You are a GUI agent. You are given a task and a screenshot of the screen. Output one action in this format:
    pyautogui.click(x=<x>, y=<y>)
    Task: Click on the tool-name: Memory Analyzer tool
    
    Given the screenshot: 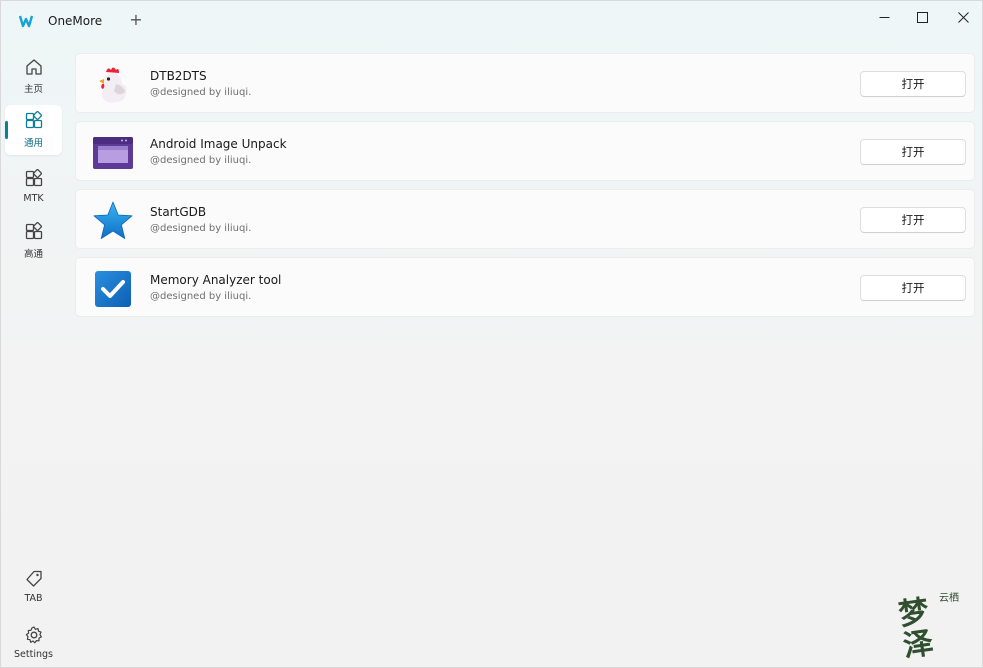 What is the action you would take?
    pyautogui.click(x=216, y=280)
    